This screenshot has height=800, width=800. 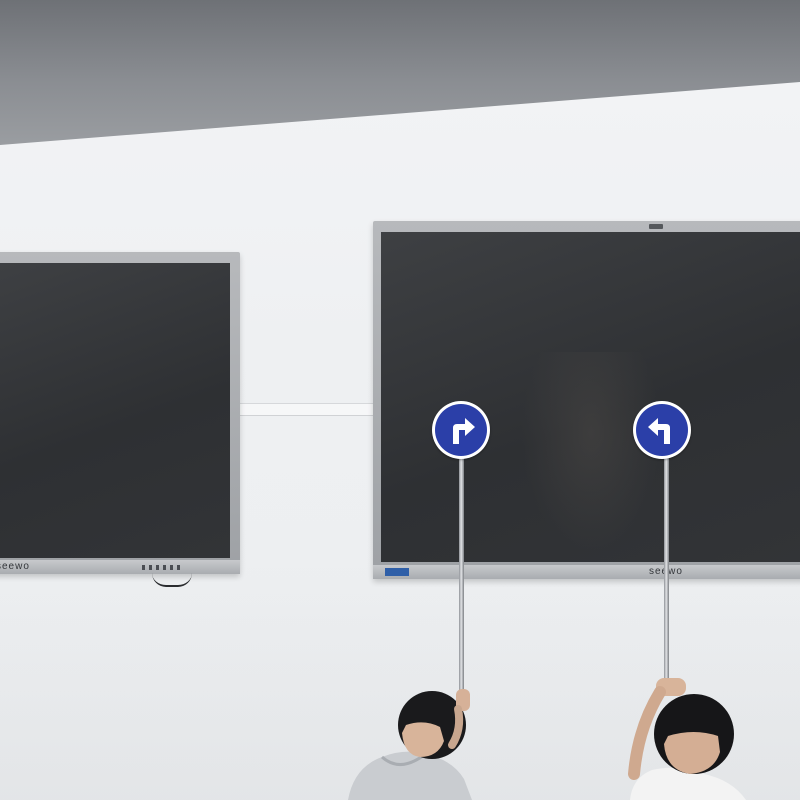 I want to click on turn-left-arrow-icon, so click(x=659, y=431).